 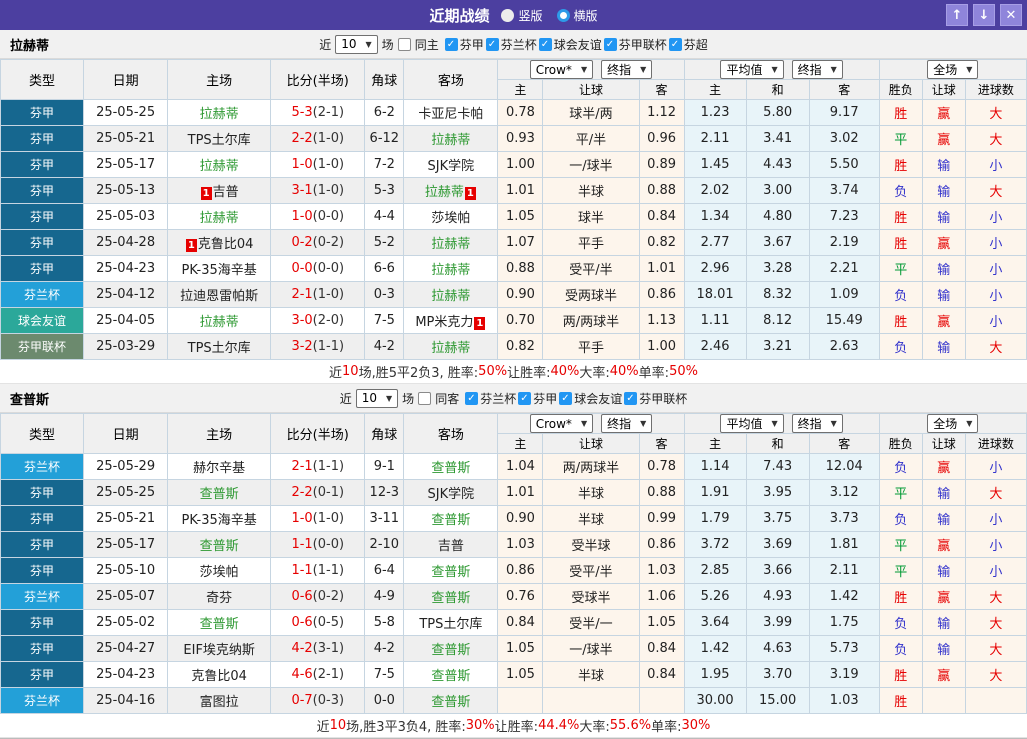 I want to click on layout-radio: 横版, so click(x=577, y=15).